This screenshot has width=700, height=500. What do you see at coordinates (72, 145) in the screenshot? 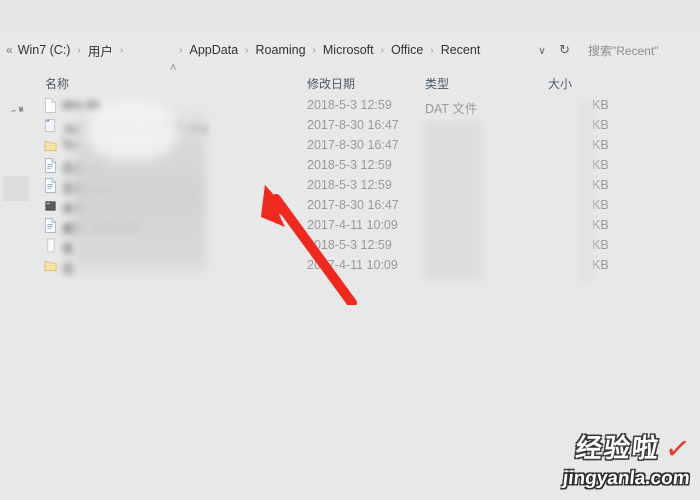
I see `file-name: Ten` at bounding box center [72, 145].